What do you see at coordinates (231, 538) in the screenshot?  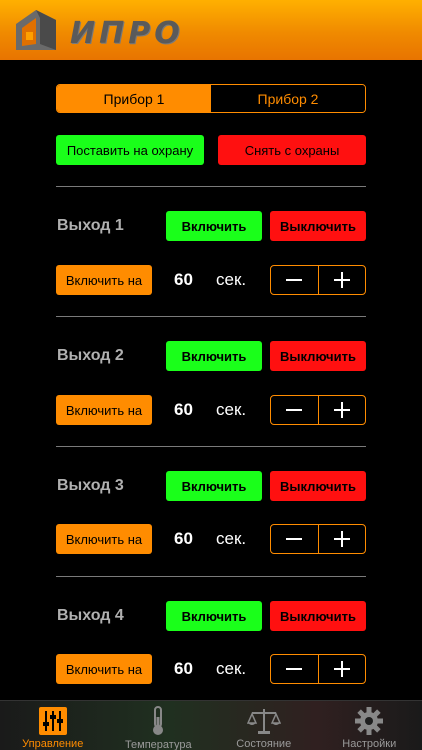 I see `output-3-seconds-unit: сек.` at bounding box center [231, 538].